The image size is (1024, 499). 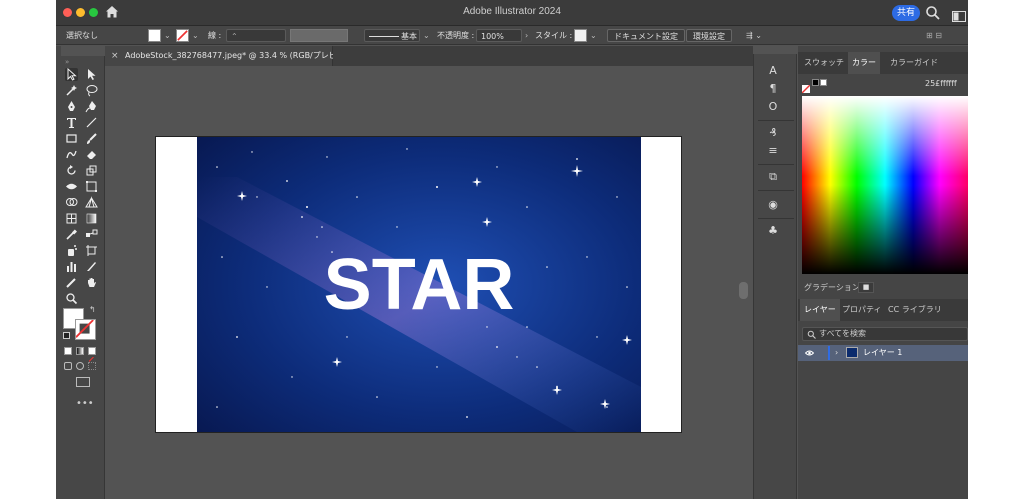 I want to click on panel-collapse-icon: », so click(x=67, y=62).